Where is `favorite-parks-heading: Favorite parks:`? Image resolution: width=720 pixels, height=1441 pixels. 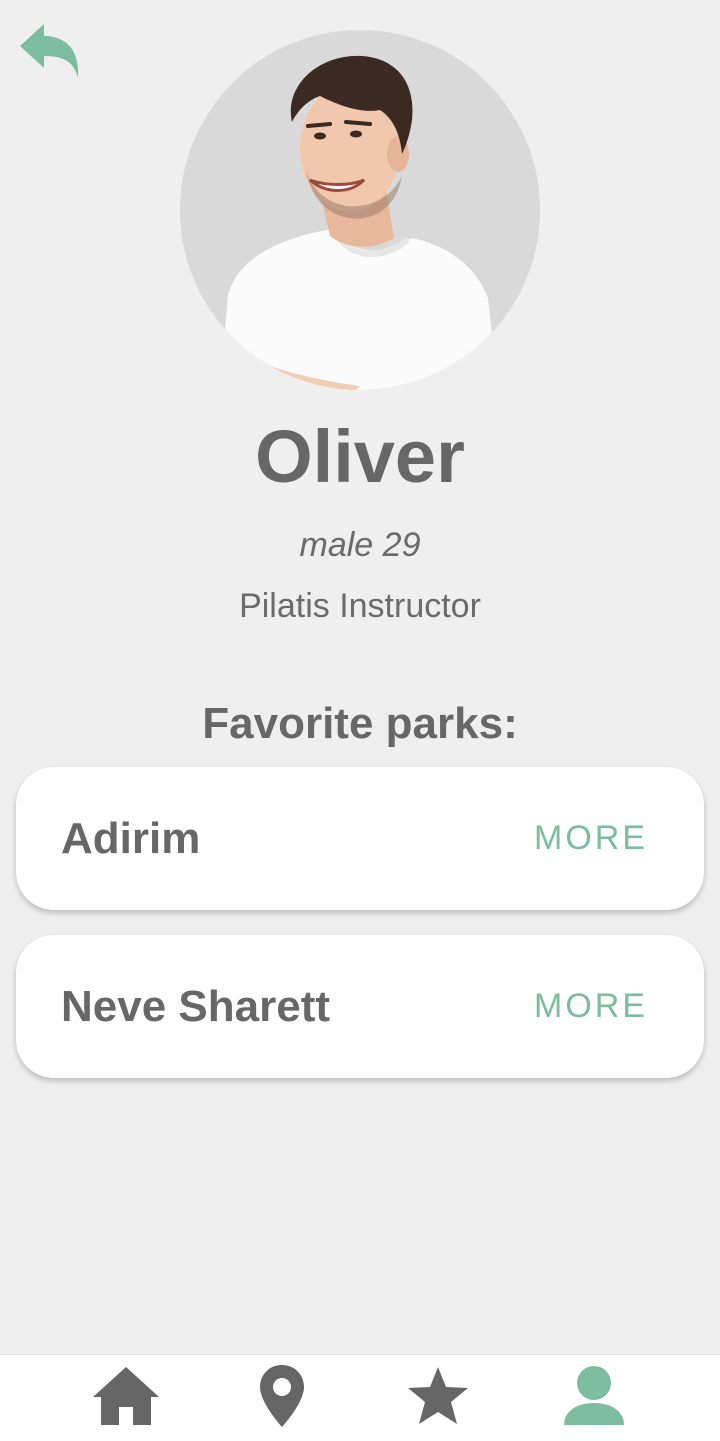 favorite-parks-heading: Favorite parks: is located at coordinates (360, 723).